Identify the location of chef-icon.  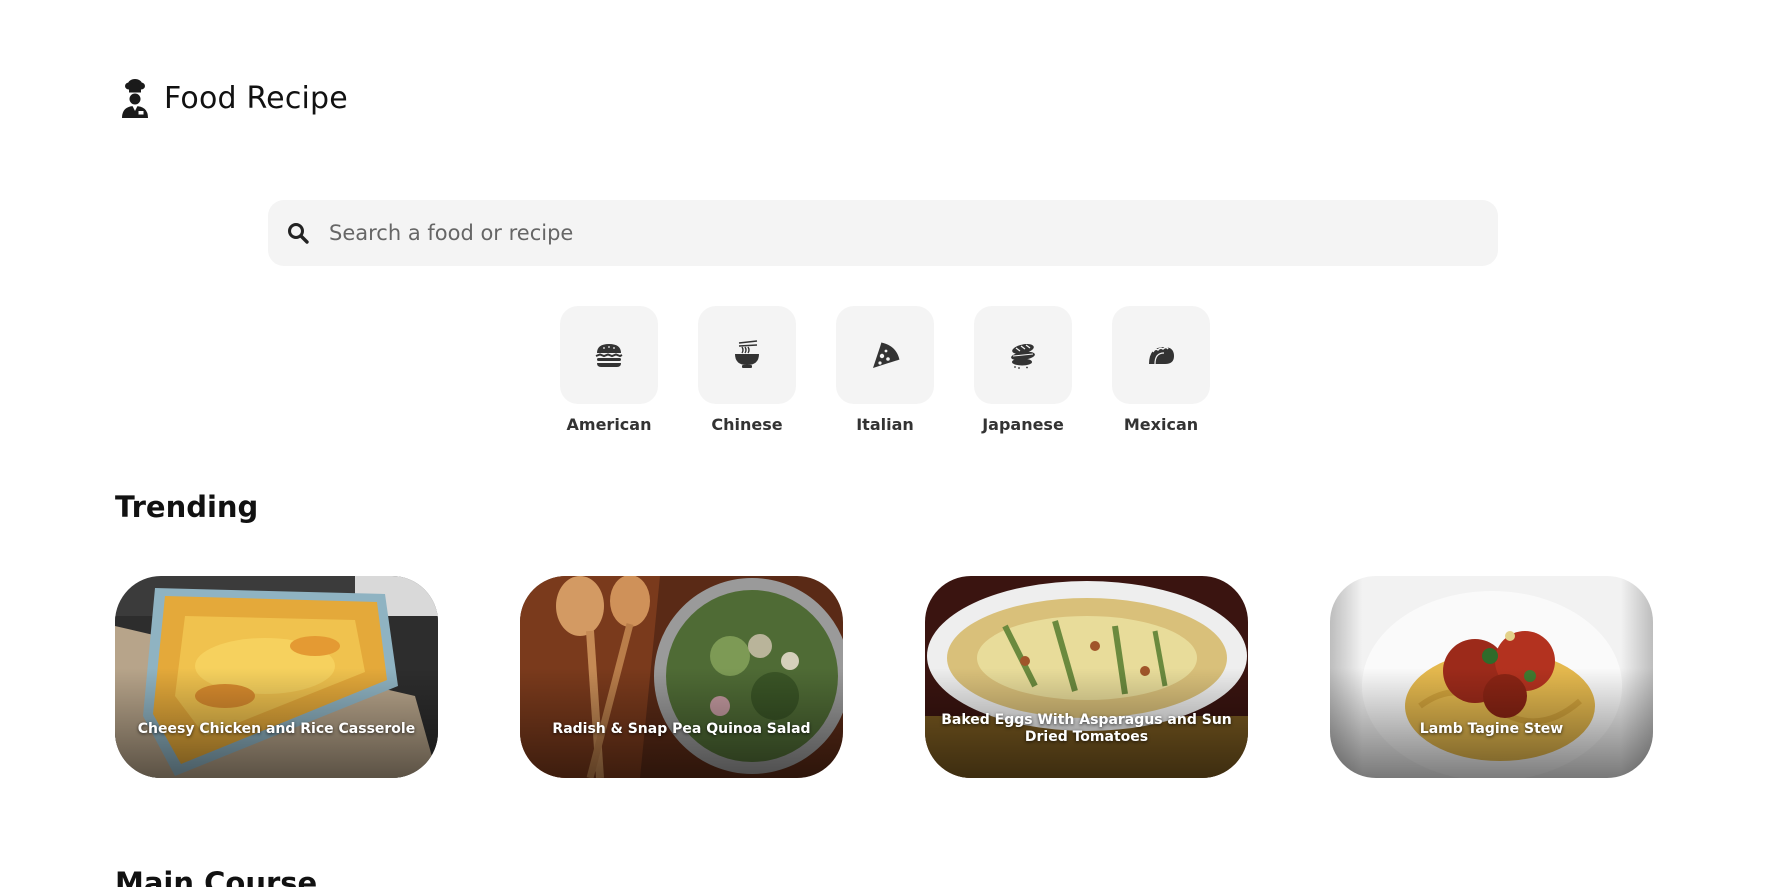
(135, 98).